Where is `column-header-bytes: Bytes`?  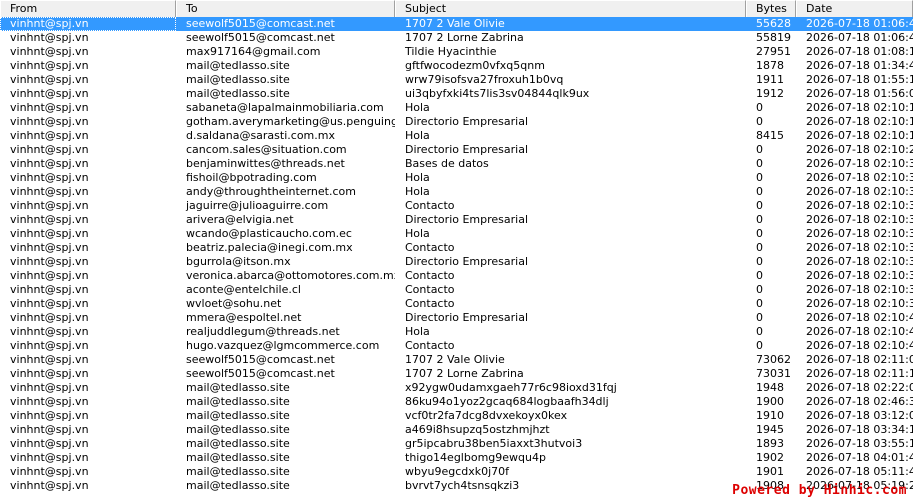 column-header-bytes: Bytes is located at coordinates (771, 8).